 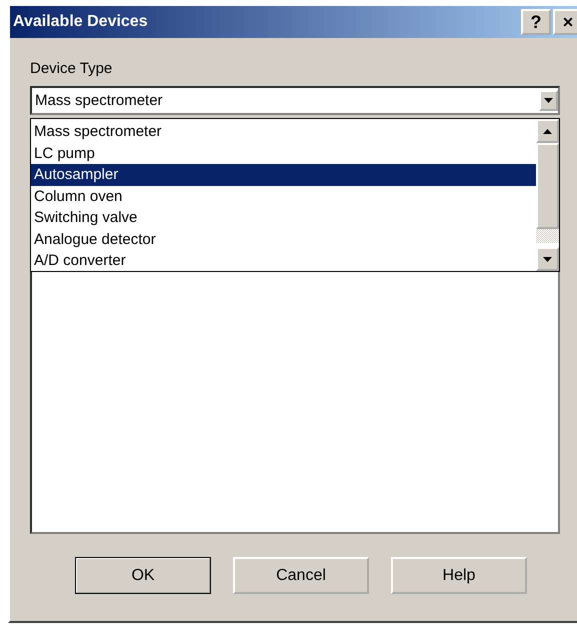 What do you see at coordinates (536, 22) in the screenshot?
I see `help-button: ?` at bounding box center [536, 22].